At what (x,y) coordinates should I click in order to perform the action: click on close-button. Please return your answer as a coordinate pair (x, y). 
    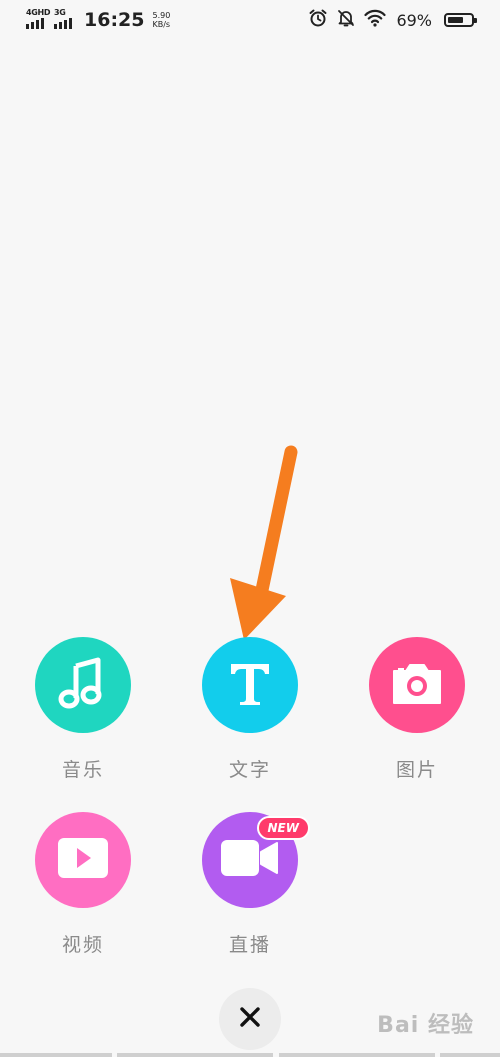
    Looking at the image, I should click on (250, 1019).